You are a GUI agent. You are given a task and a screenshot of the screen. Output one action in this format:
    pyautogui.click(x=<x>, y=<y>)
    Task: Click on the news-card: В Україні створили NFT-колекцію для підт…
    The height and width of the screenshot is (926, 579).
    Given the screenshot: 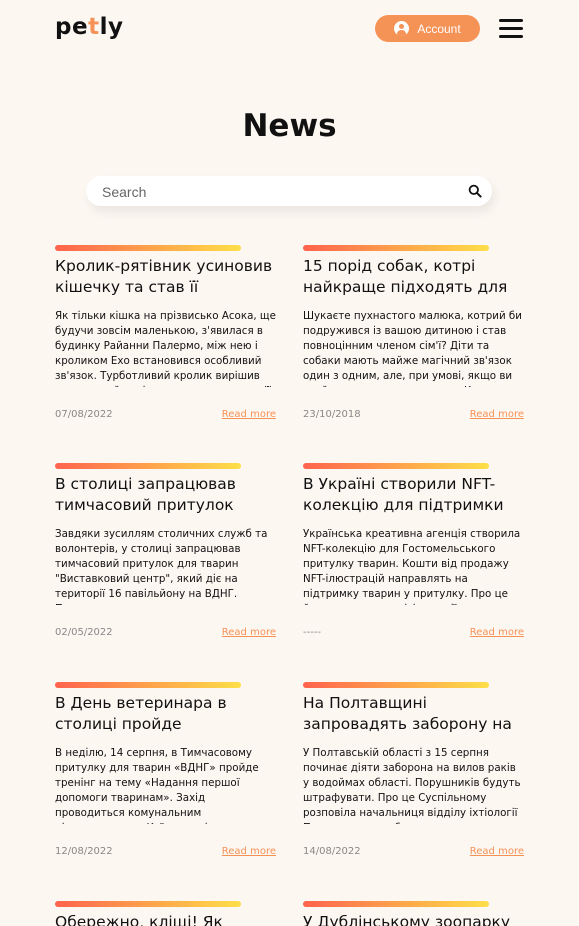 What is the action you would take?
    pyautogui.click(x=413, y=563)
    